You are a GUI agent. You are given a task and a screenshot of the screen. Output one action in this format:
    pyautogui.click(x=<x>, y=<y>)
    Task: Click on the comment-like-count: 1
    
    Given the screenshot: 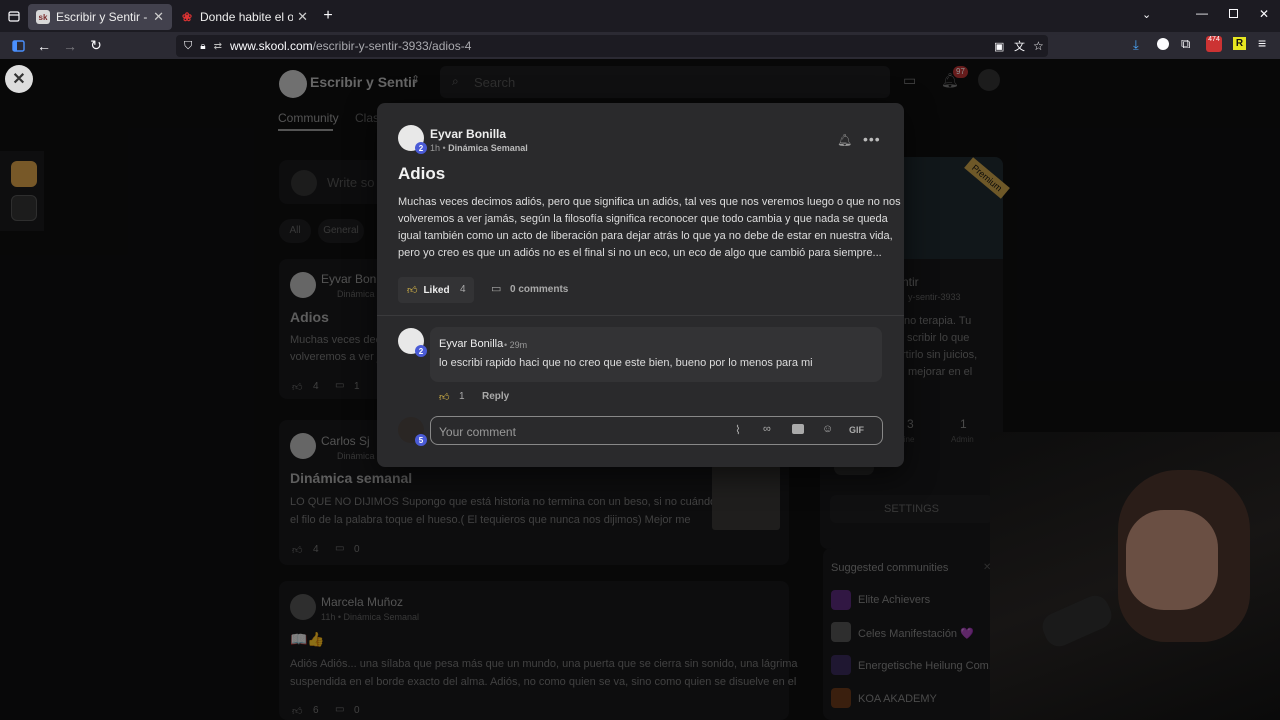 What is the action you would take?
    pyautogui.click(x=462, y=396)
    